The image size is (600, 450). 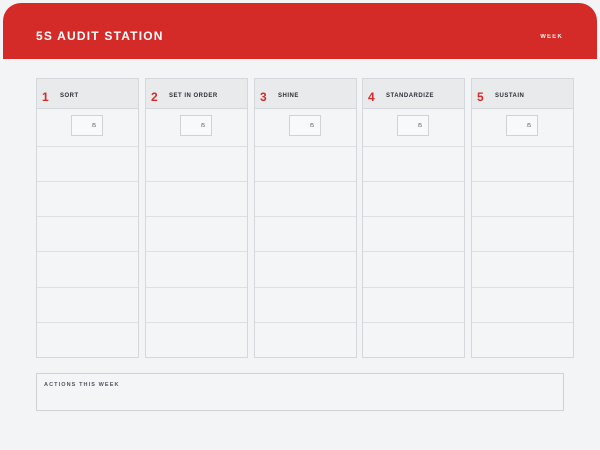 What do you see at coordinates (300, 392) in the screenshot?
I see `actions-this-week-field: ACTIONS THIS WEEK` at bounding box center [300, 392].